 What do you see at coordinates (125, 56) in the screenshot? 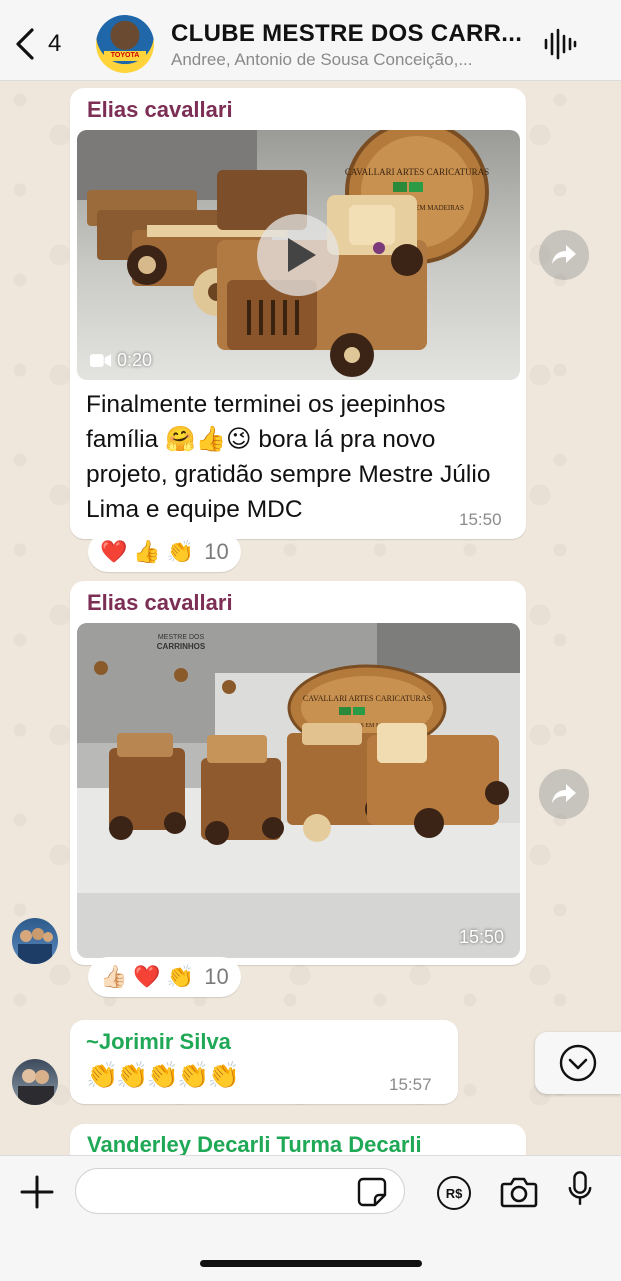
I see `avatar-label: TOYOTA` at bounding box center [125, 56].